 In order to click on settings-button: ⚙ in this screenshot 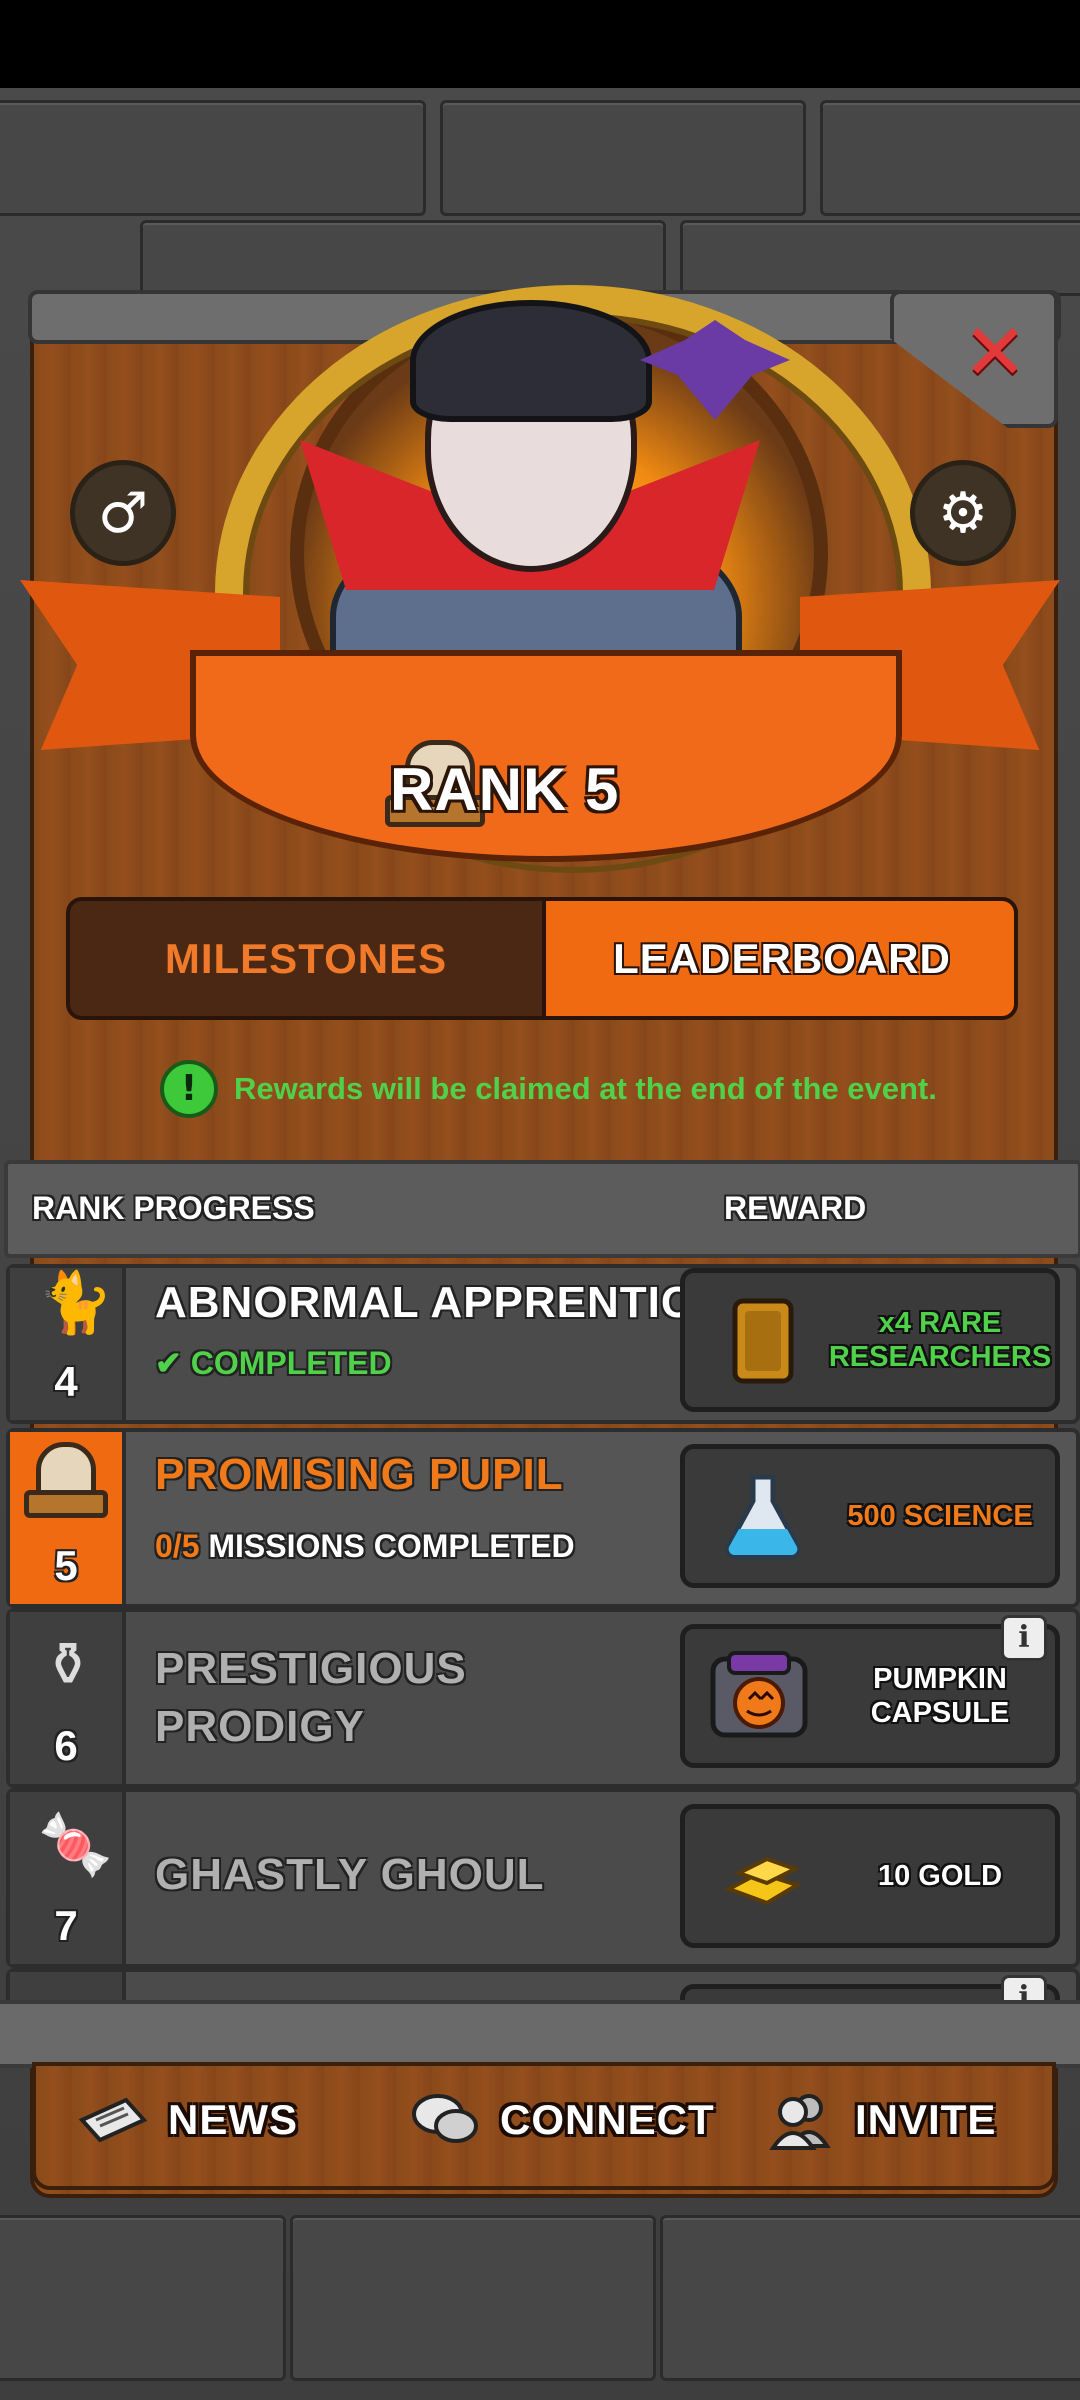, I will do `click(963, 513)`.